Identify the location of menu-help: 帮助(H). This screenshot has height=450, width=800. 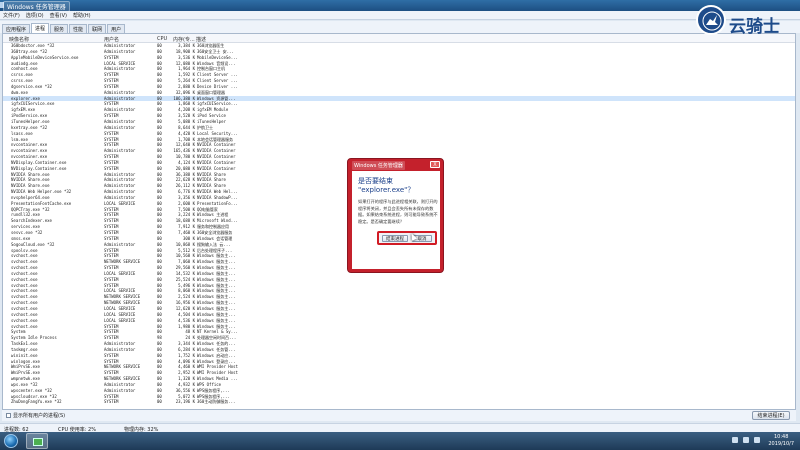
(82, 15).